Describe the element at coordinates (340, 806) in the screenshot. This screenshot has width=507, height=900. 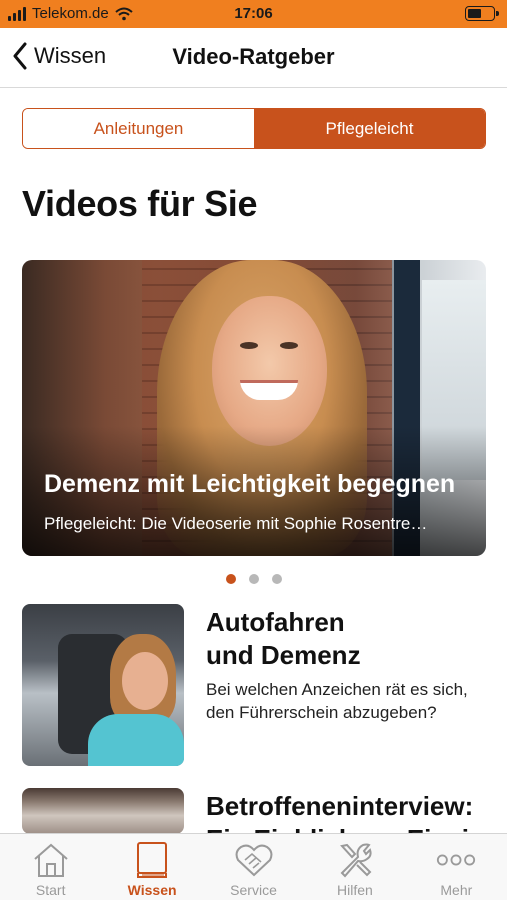
I see `video-title-line: Betroffeneninterview:` at that location.